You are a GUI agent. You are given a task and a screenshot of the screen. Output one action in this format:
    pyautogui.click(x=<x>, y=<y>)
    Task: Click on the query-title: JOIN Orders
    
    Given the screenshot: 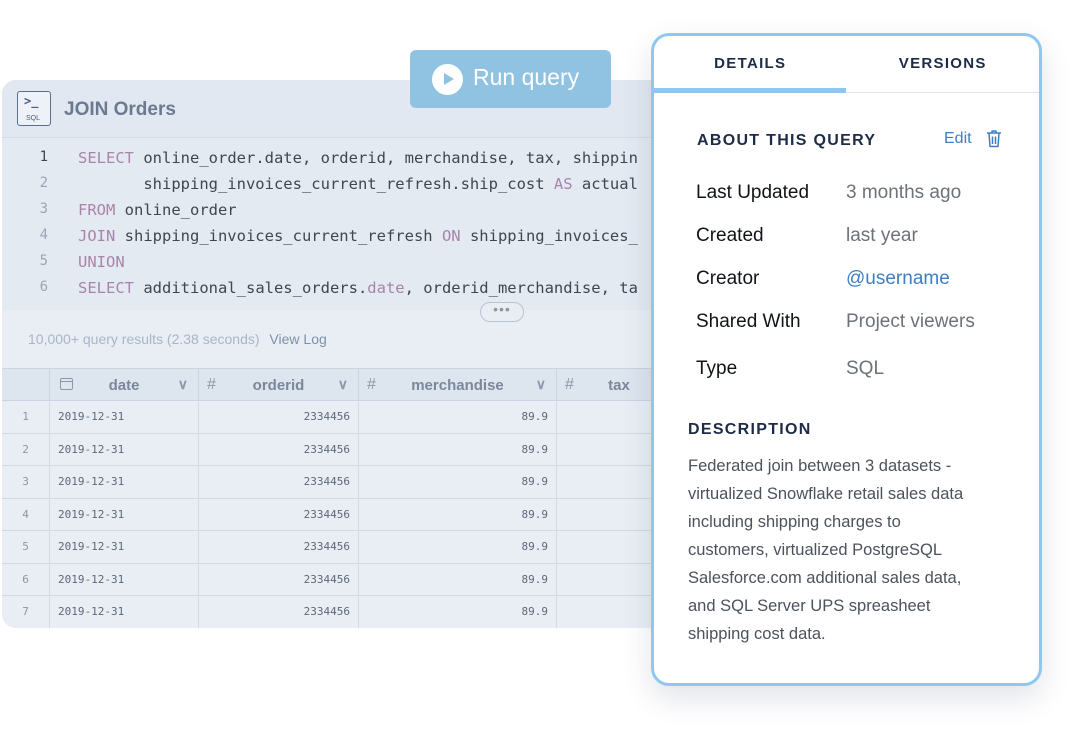 What is the action you would take?
    pyautogui.click(x=120, y=109)
    